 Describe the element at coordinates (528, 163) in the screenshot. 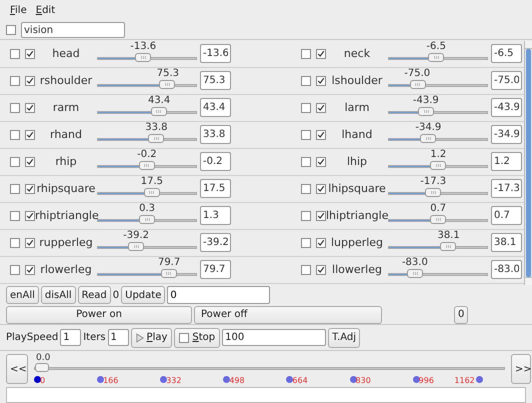

I see `scrollbar` at that location.